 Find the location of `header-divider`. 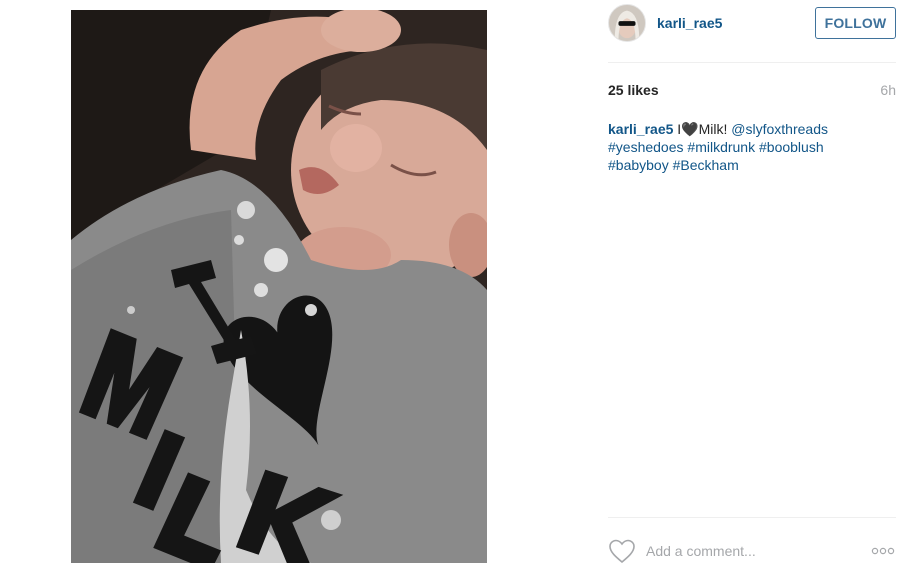

header-divider is located at coordinates (752, 62).